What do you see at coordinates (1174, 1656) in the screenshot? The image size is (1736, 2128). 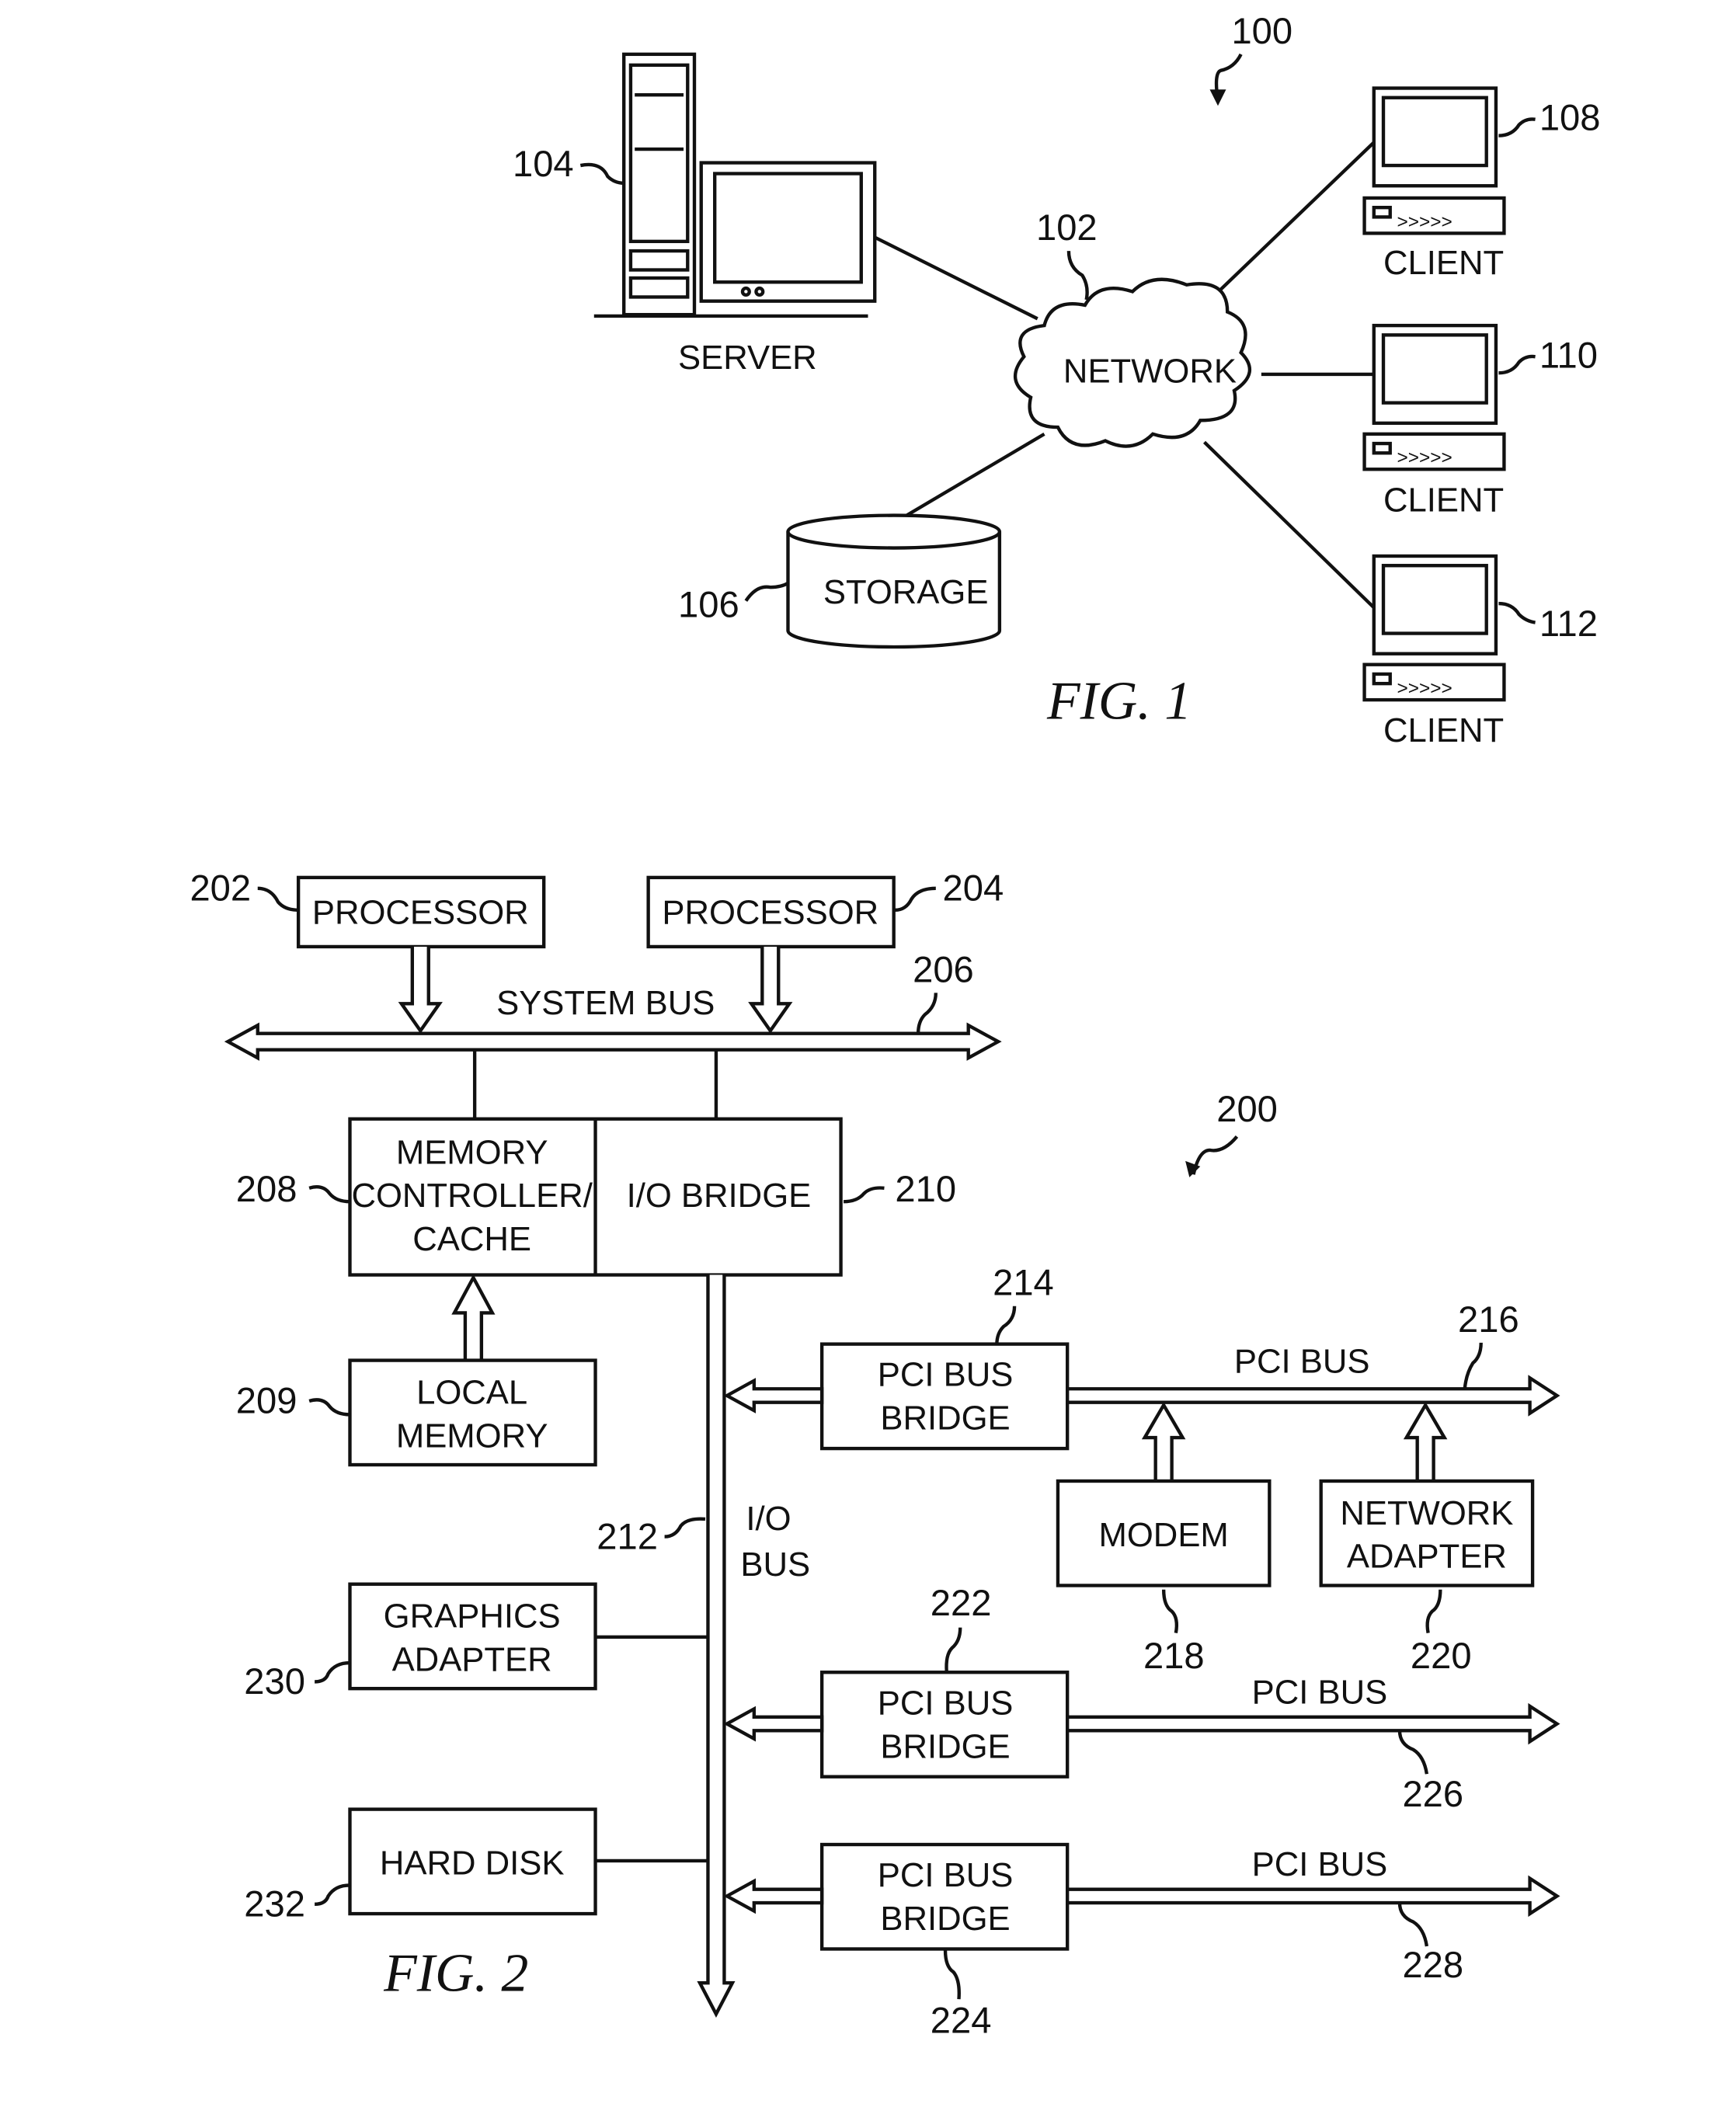 I see `ref-218: 218` at bounding box center [1174, 1656].